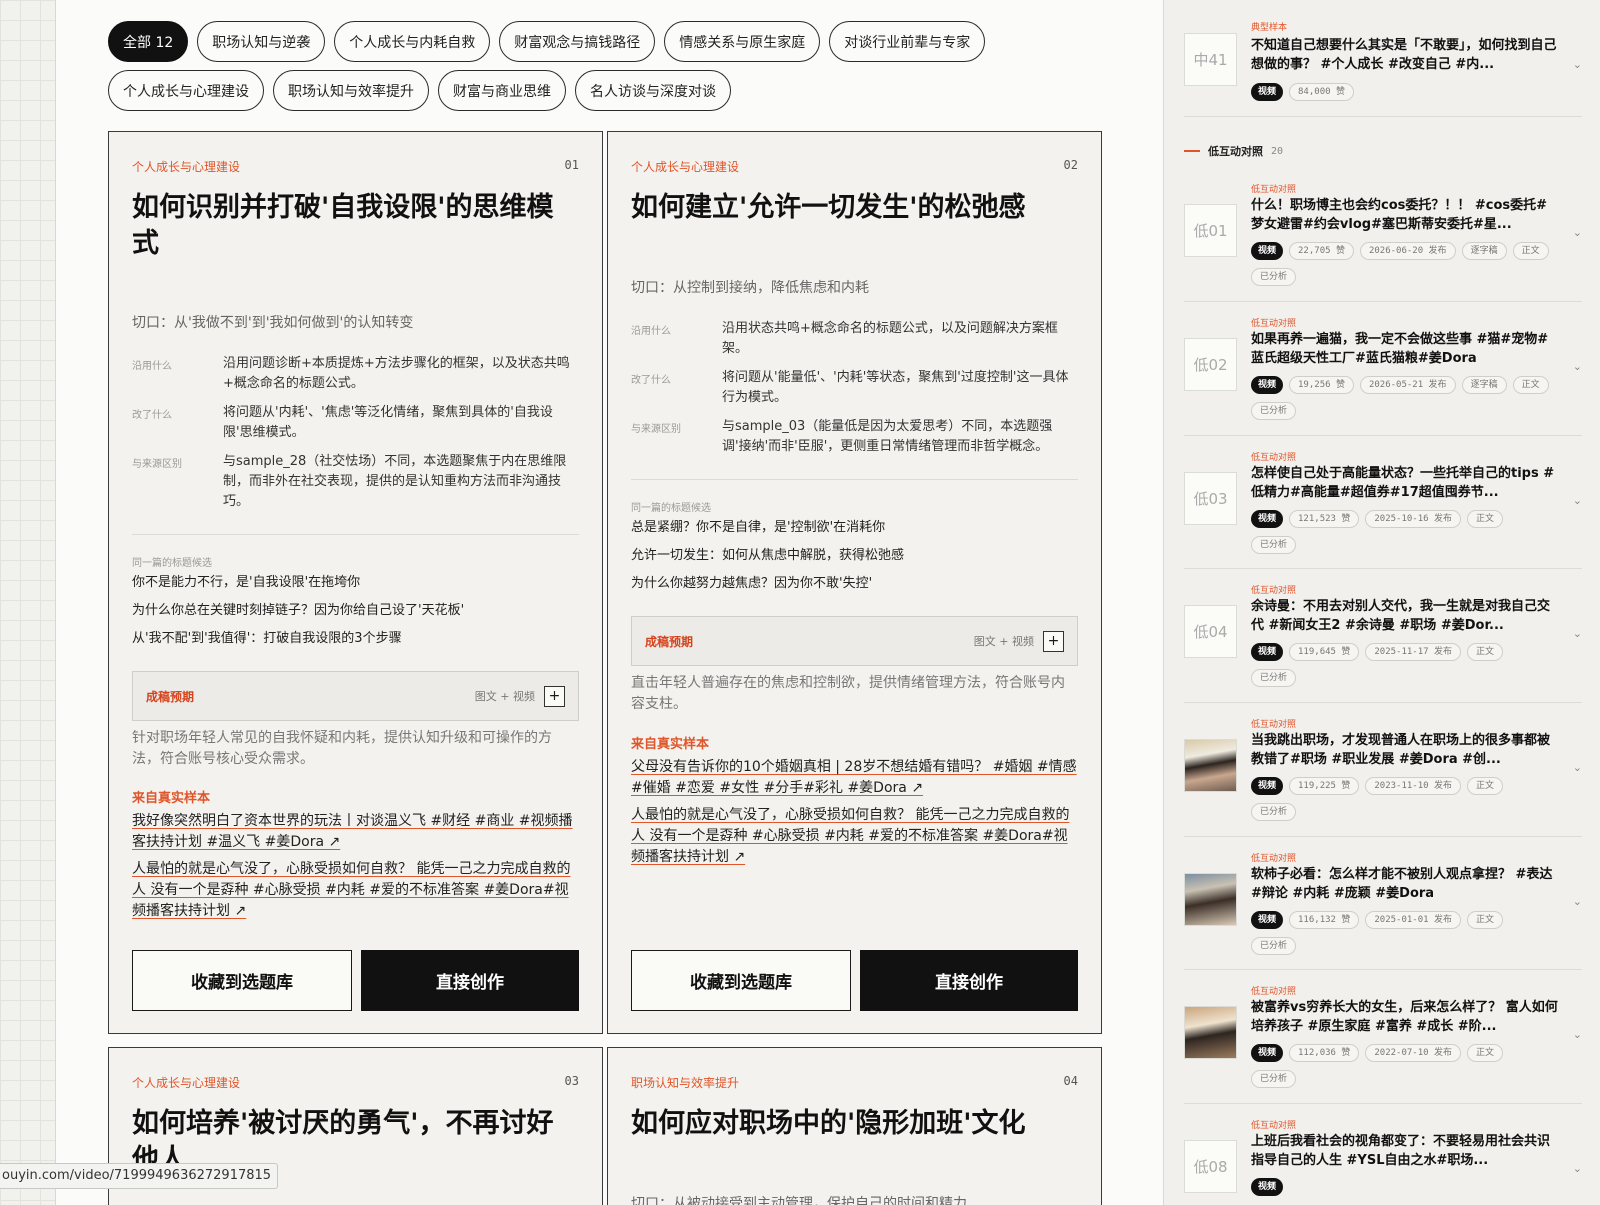 This screenshot has height=1205, width=1600. I want to click on filter-chip: 对谈行业前辈与专家, so click(907, 41).